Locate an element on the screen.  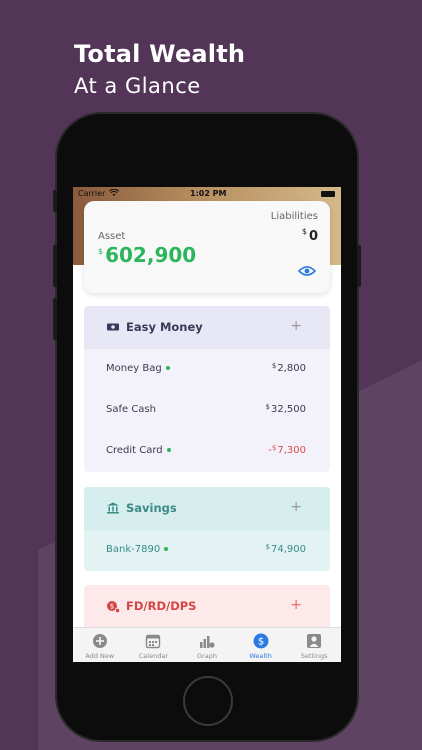
list-item: Safe Cash $32,500 is located at coordinates (207, 410).